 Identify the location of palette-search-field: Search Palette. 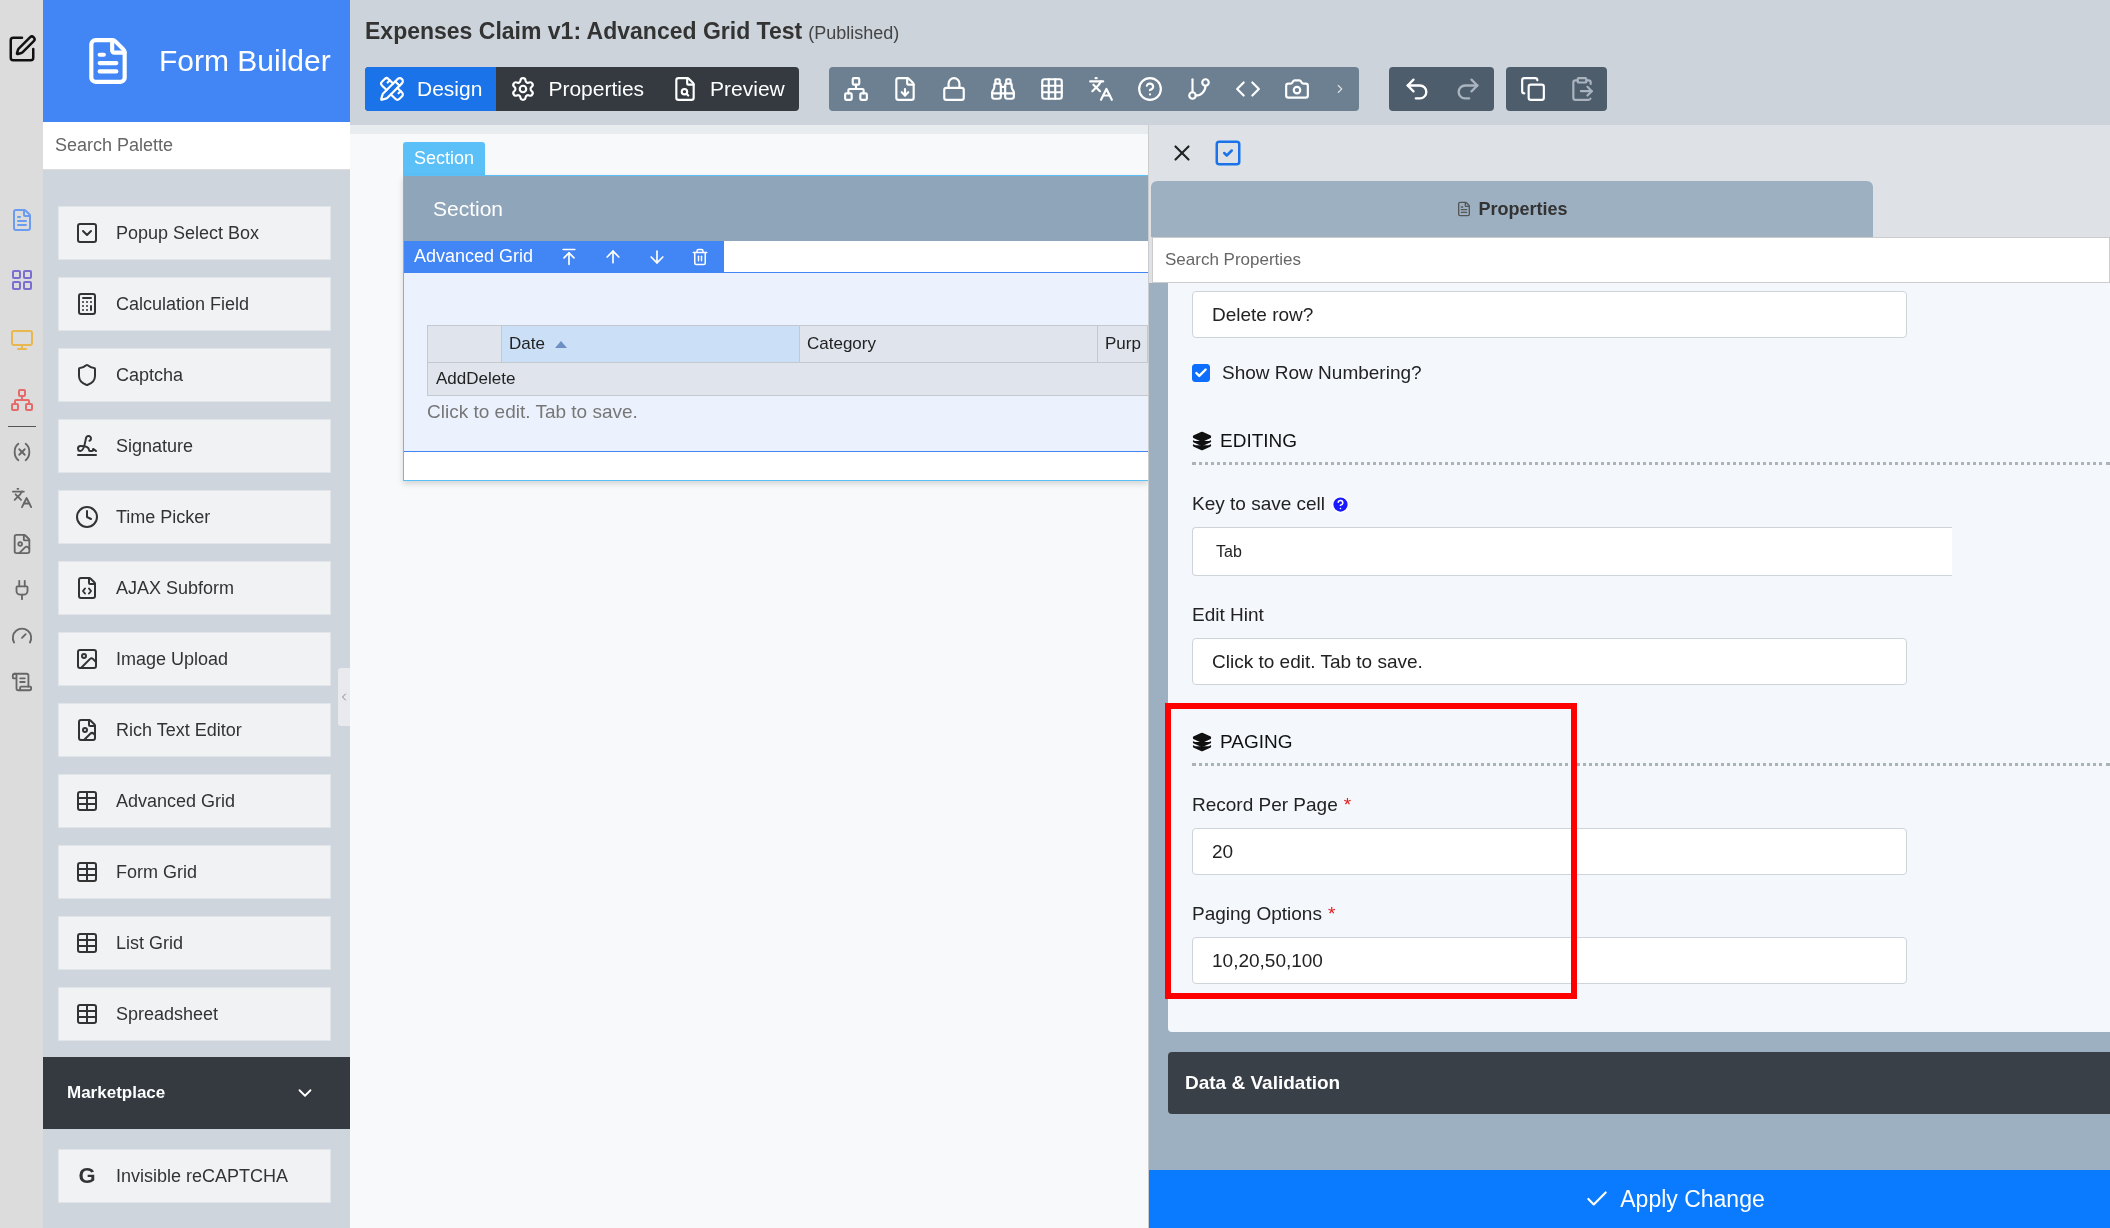
(196, 146).